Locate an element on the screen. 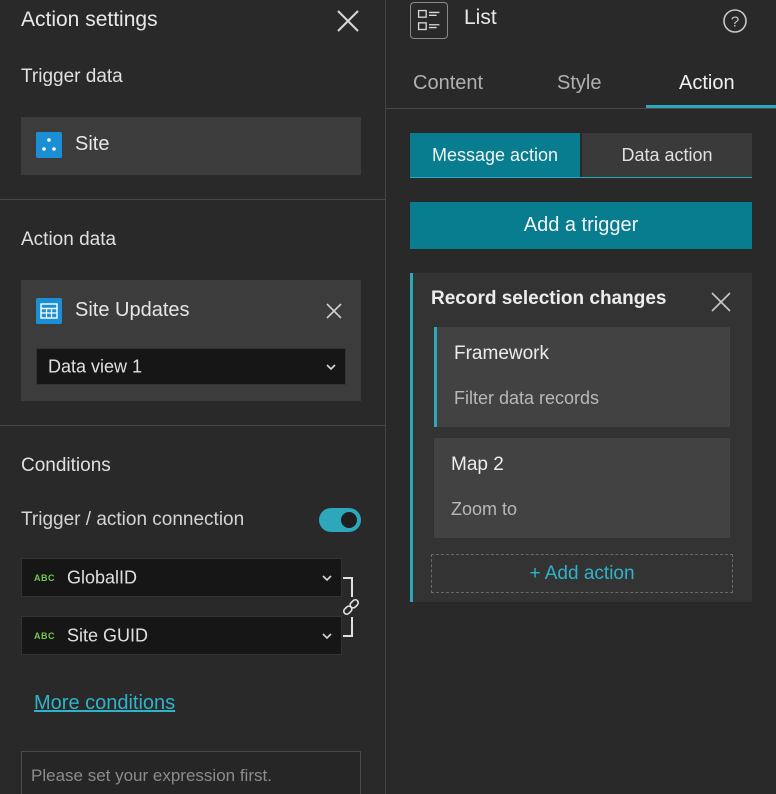 The height and width of the screenshot is (794, 776). tab-style: Style is located at coordinates (579, 83).